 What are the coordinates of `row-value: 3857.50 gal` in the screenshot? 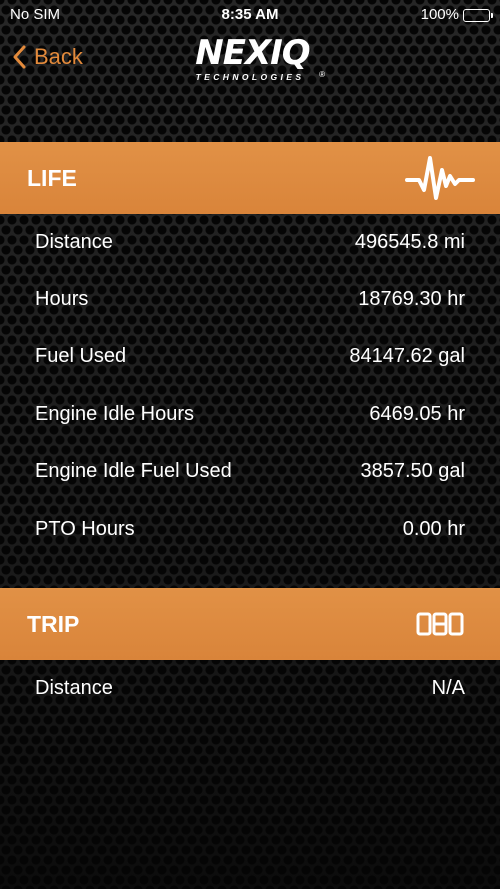 It's located at (412, 471).